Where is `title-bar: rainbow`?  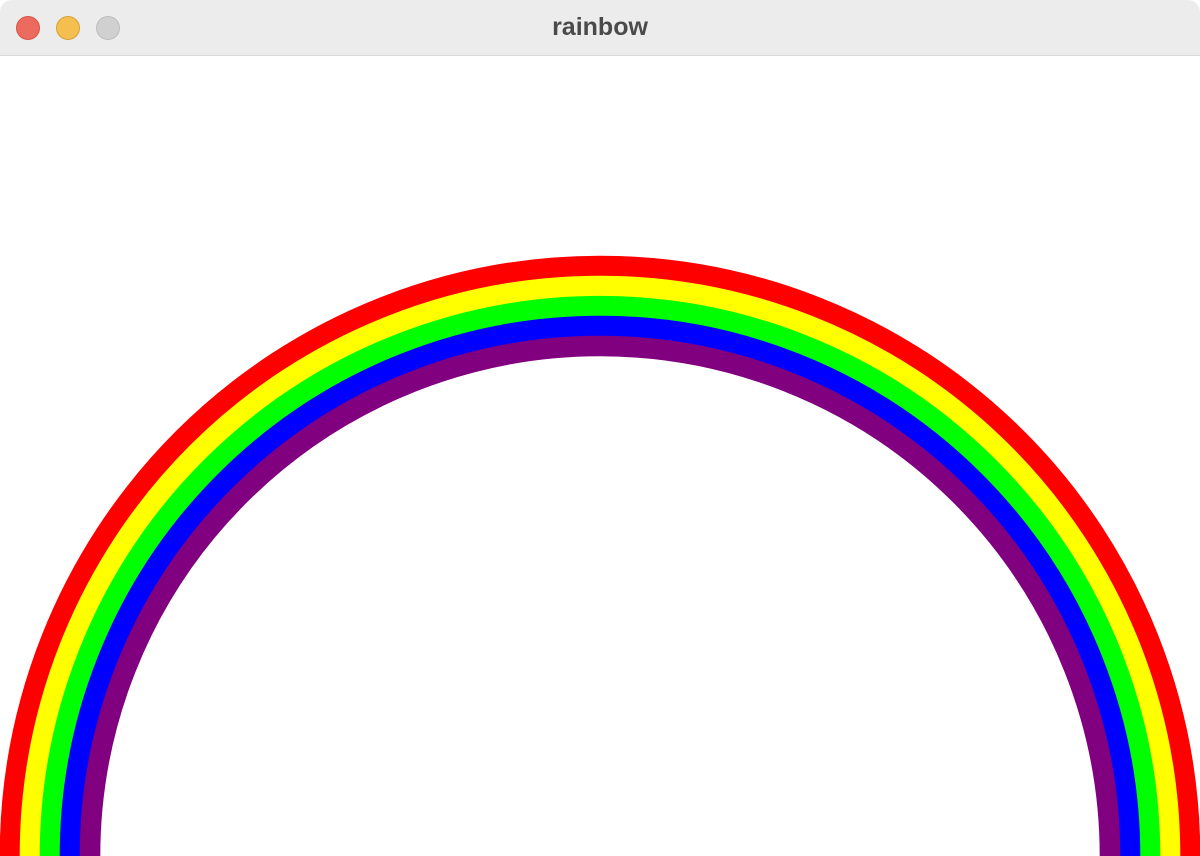
title-bar: rainbow is located at coordinates (600, 28).